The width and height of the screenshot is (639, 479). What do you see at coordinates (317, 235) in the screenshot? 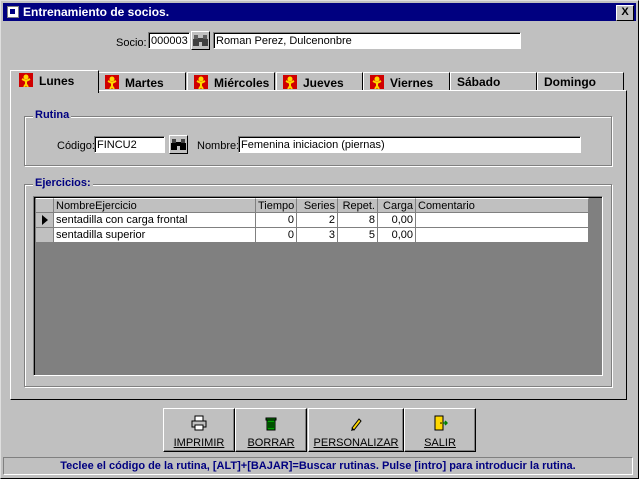
I see `cell-series: 3` at bounding box center [317, 235].